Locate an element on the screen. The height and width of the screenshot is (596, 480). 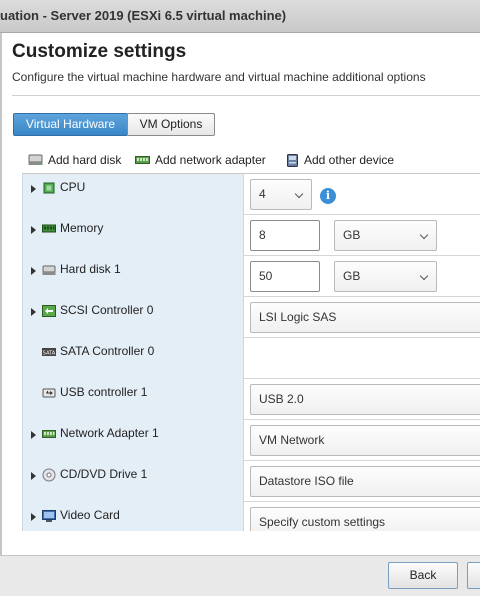
network-select: VM Network is located at coordinates (365, 440).